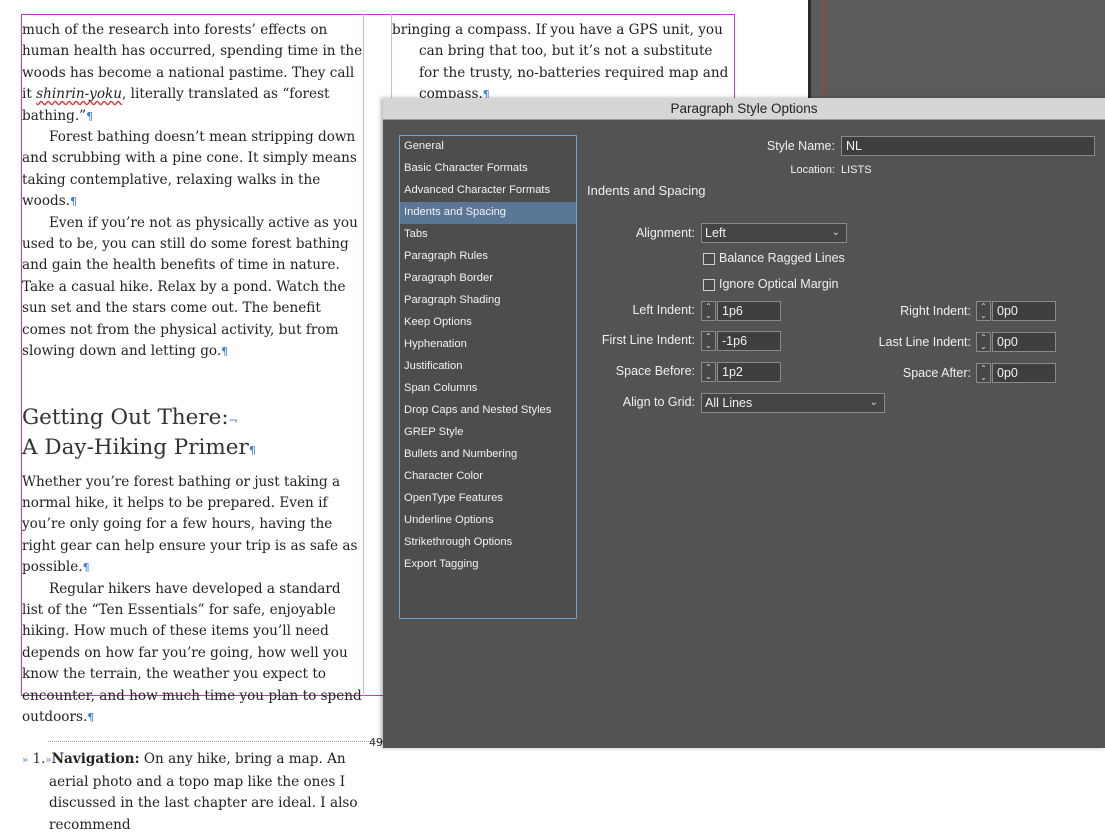 This screenshot has width=1105, height=836. I want to click on category-item-opentype-features: OpenType Features, so click(488, 499).